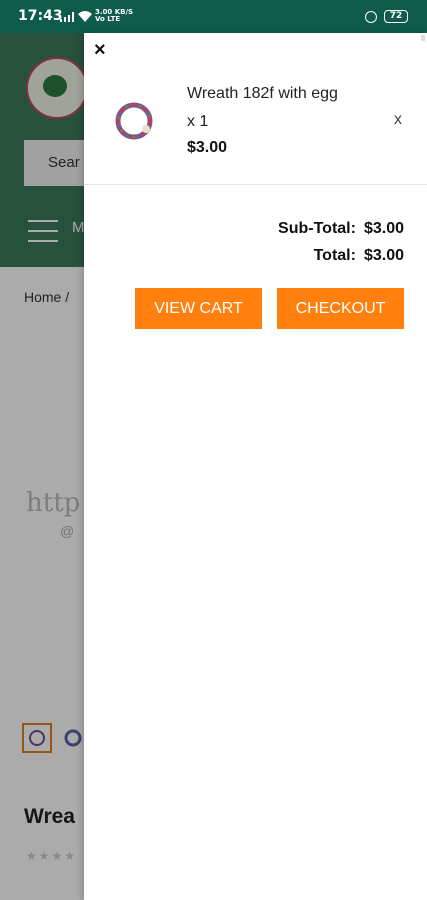 This screenshot has height=900, width=427. Describe the element at coordinates (262, 94) in the screenshot. I see `item-name: Wreath 182f with egg` at that location.